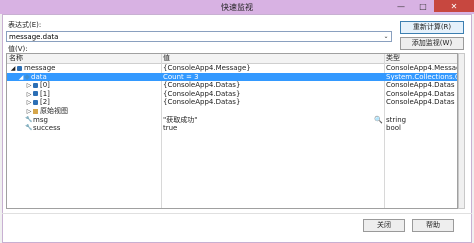 The image size is (474, 243). Describe the element at coordinates (384, 225) in the screenshot. I see `close-button: 关闭` at that location.